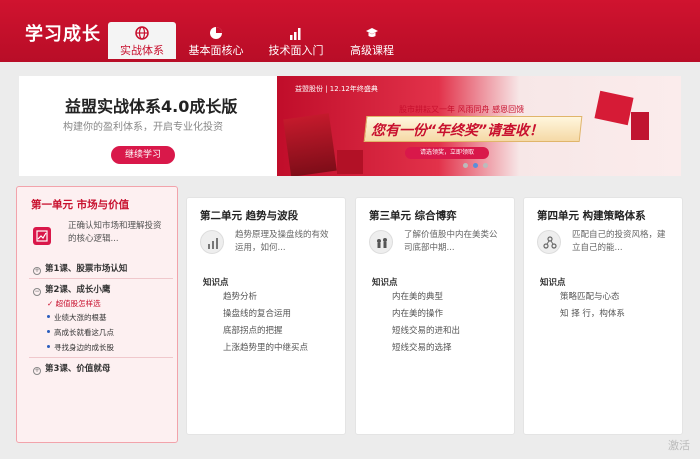 Image resolution: width=700 pixels, height=459 pixels. I want to click on knowledge-points-list: 趋势分析 操盘线的复合运用 底部拐点的把握 上涨趋势里的中继买点, so click(265, 325).